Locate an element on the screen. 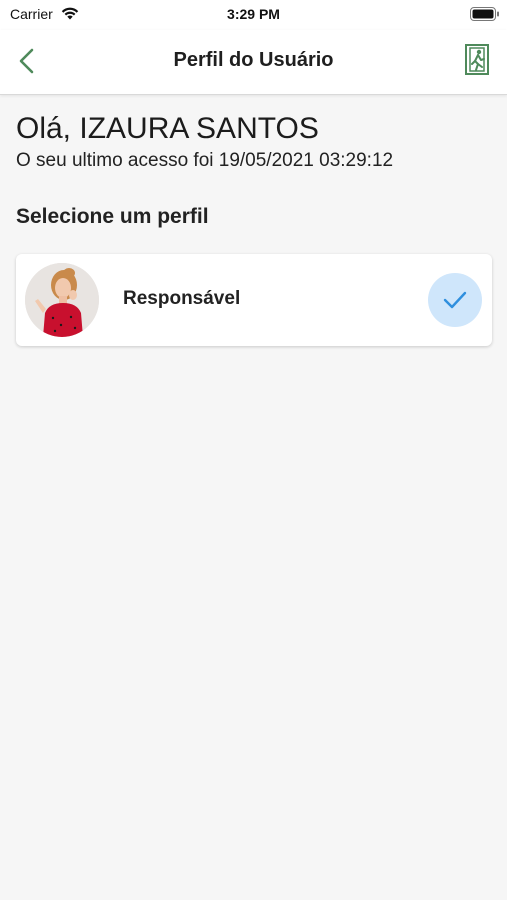 The height and width of the screenshot is (900, 507). avatar-image is located at coordinates (62, 300).